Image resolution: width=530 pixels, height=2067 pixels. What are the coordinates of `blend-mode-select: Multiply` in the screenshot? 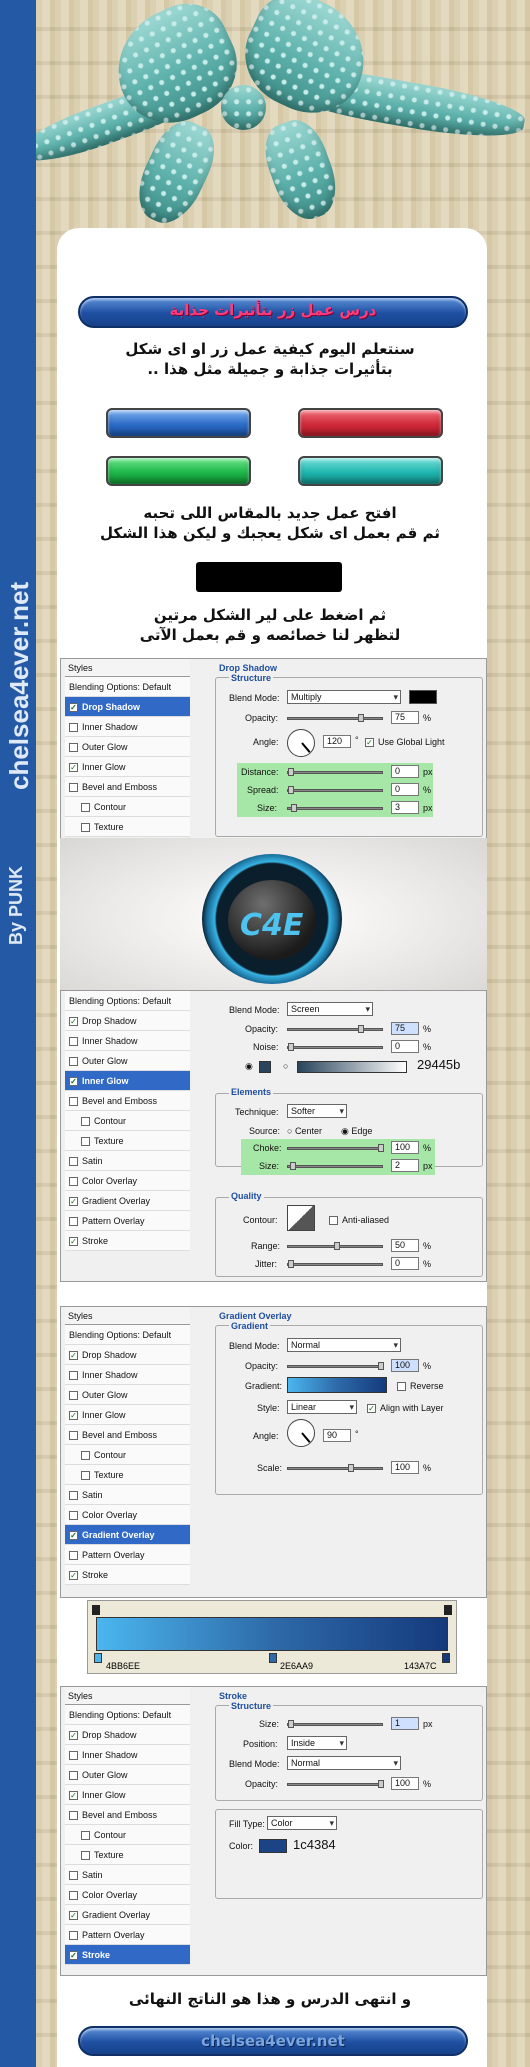 It's located at (344, 697).